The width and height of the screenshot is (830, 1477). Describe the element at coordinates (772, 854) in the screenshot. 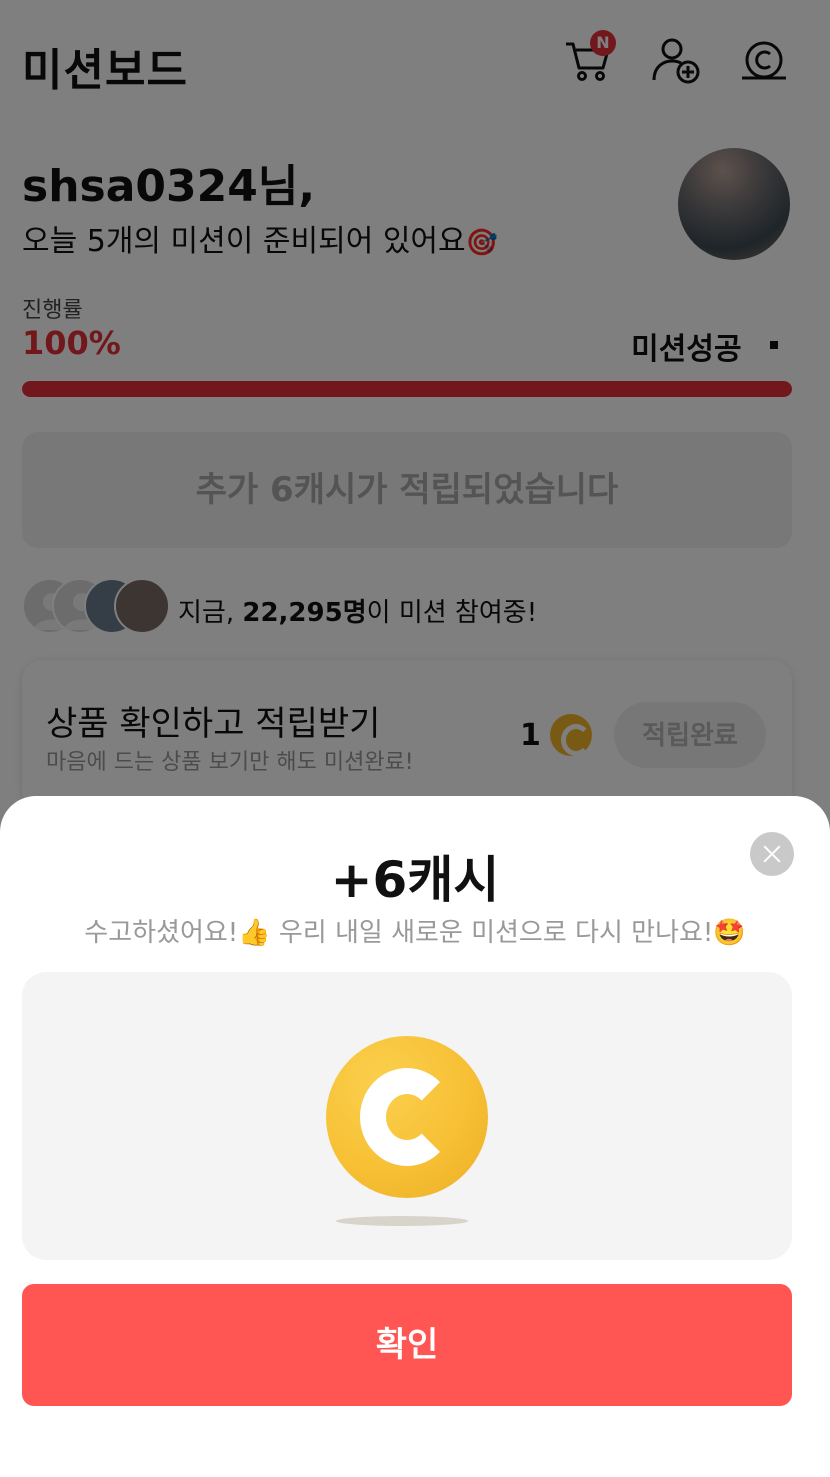

I see `close-button` at that location.